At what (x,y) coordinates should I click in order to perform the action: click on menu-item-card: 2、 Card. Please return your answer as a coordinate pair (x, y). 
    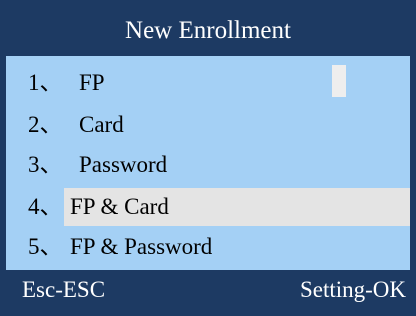
    Looking at the image, I should click on (208, 125).